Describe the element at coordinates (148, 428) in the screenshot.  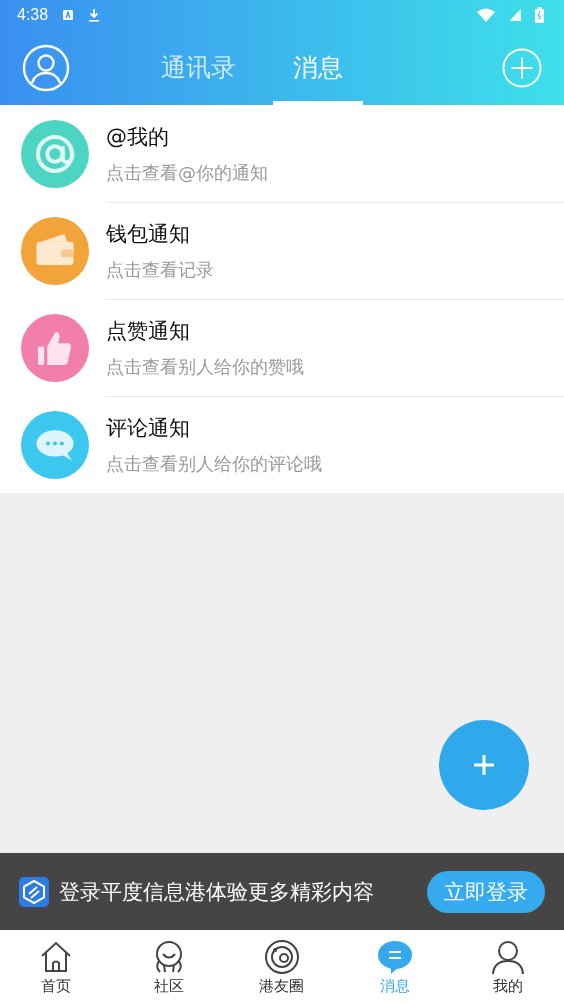
I see `item-title: 评论通知` at that location.